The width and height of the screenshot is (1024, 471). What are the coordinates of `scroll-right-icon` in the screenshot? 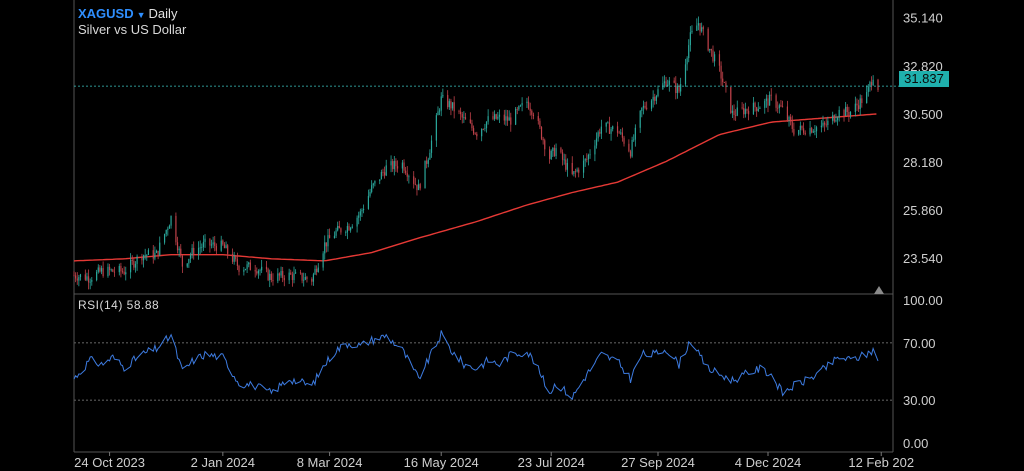 It's located at (879, 290).